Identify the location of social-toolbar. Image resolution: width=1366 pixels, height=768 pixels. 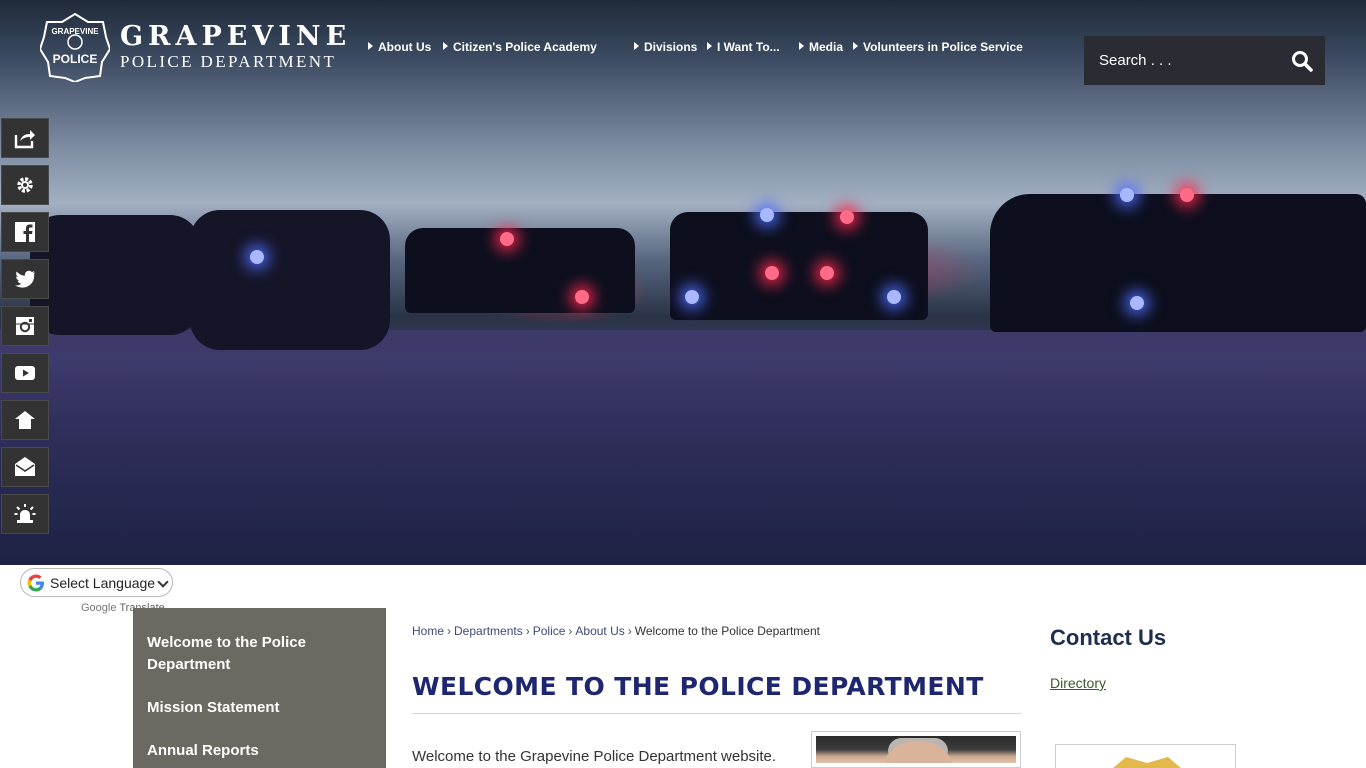
(25, 329).